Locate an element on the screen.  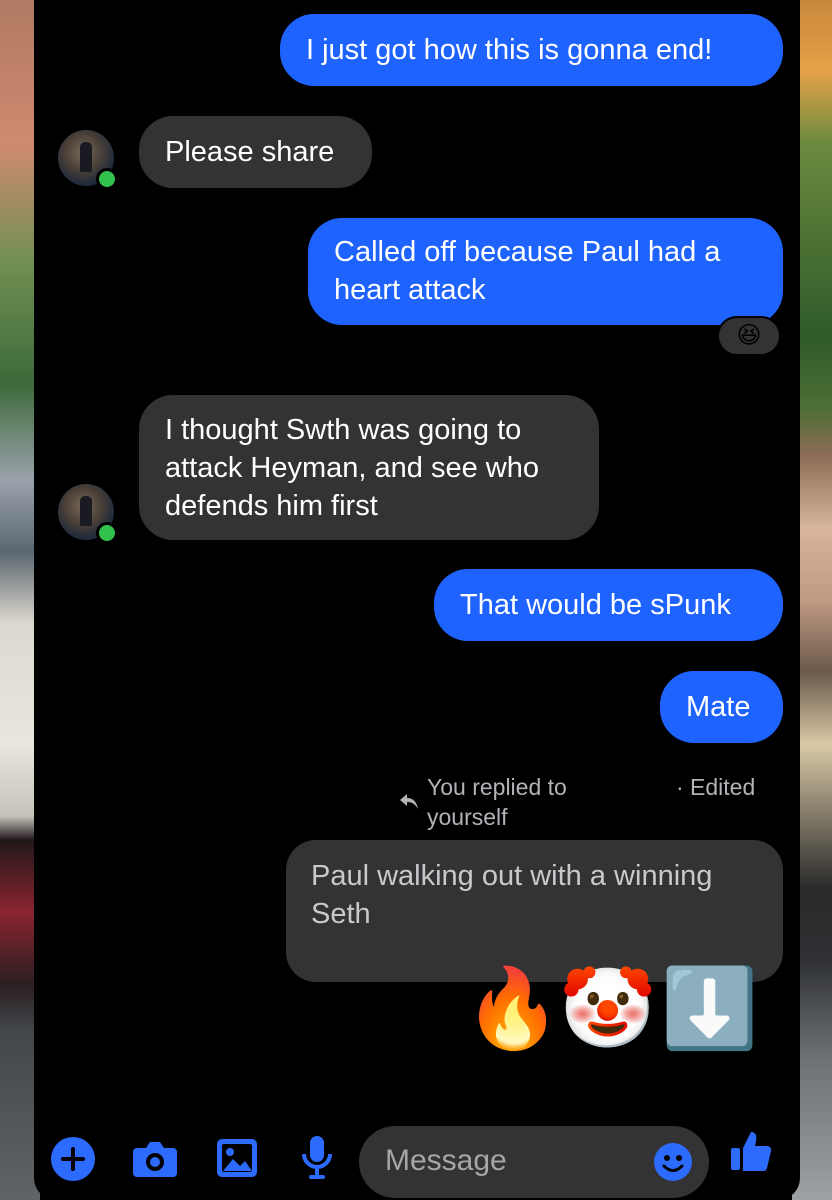
laughing-emoji-icon: 😆 is located at coordinates (749, 335).